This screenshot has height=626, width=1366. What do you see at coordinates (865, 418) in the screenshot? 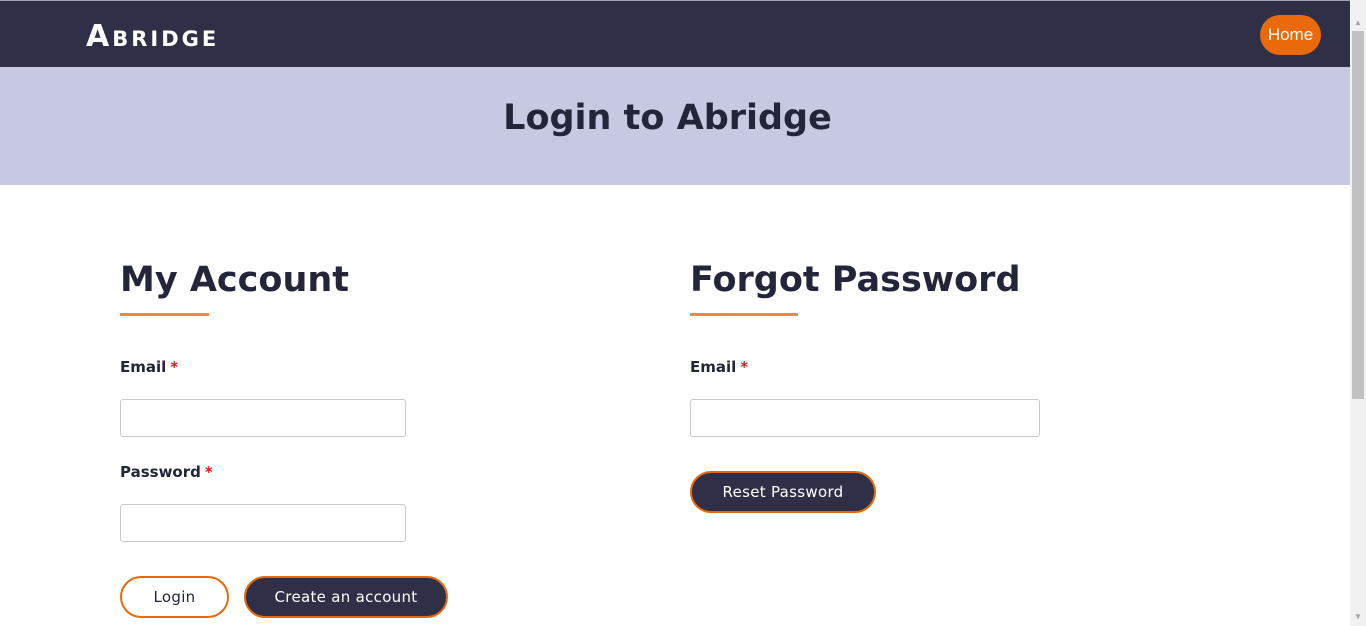
I see `reset-email-input` at bounding box center [865, 418].